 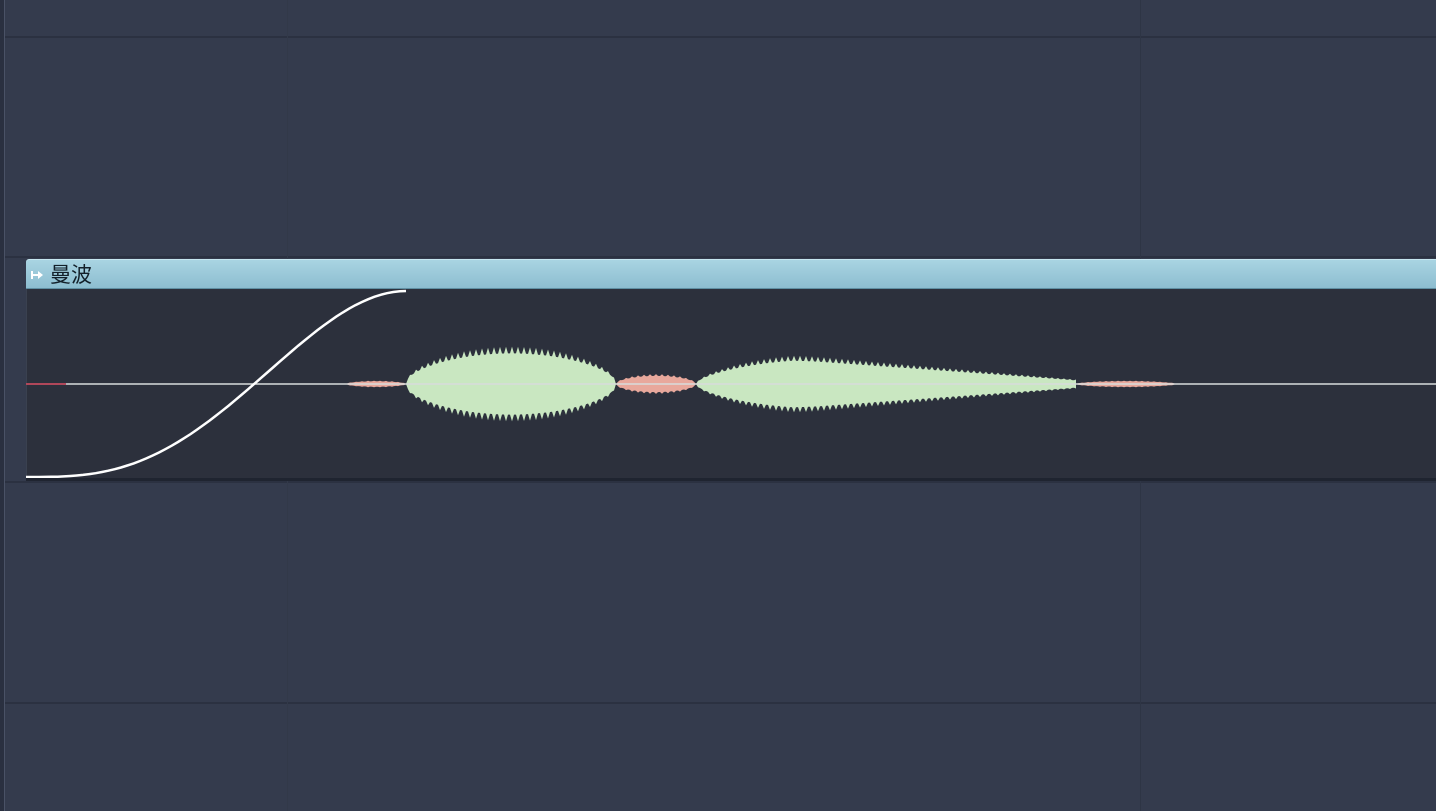 I want to click on clip-title: 曼波, so click(x=71, y=275).